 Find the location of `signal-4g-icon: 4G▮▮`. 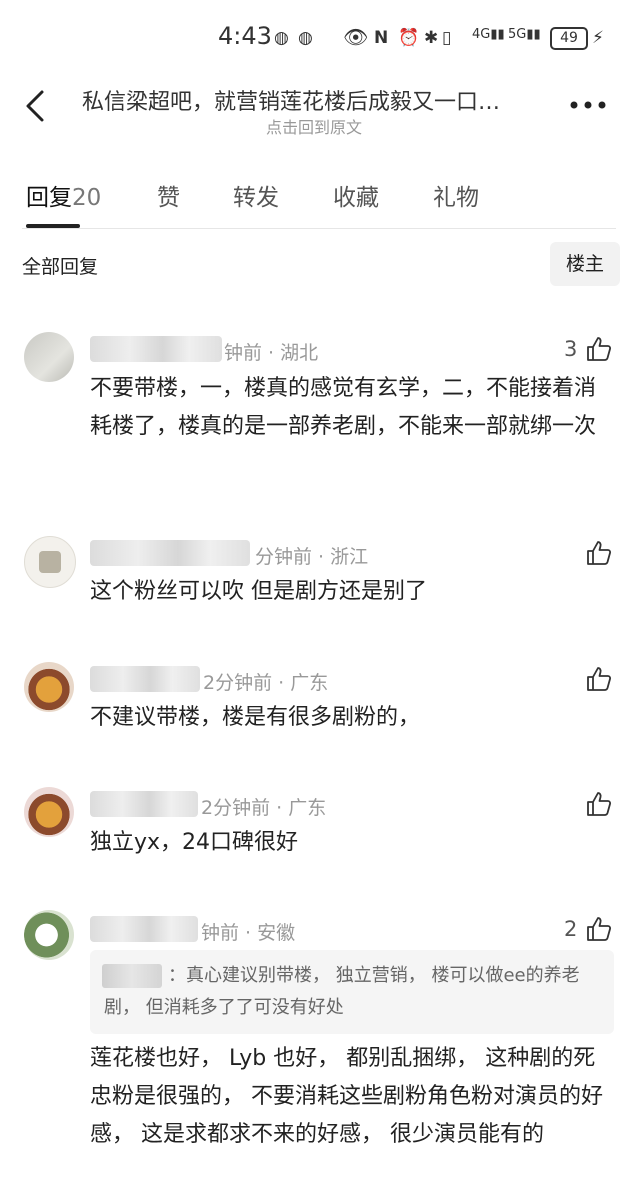

signal-4g-icon: 4G▮▮ is located at coordinates (488, 34).